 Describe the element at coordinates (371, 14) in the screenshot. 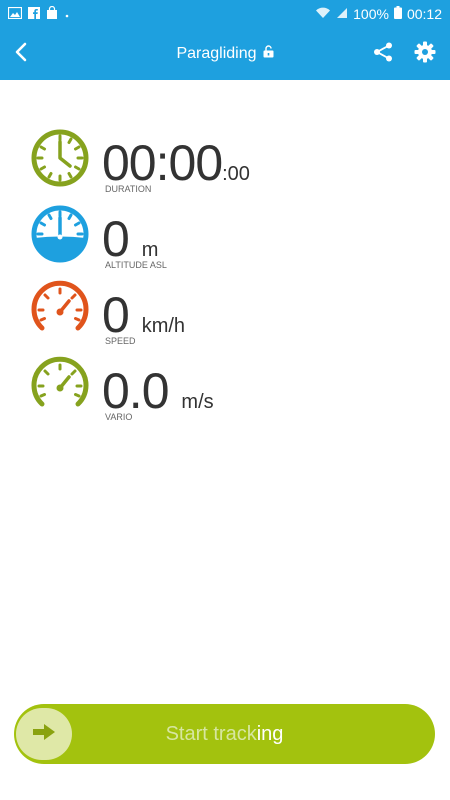

I see `battery-percent: 100%` at that location.